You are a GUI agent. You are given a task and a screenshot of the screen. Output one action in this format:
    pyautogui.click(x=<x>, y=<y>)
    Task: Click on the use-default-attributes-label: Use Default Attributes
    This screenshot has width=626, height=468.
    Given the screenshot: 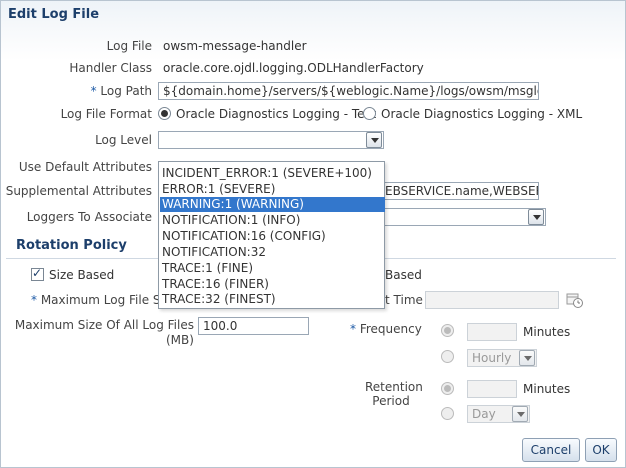 What is the action you would take?
    pyautogui.click(x=85, y=167)
    